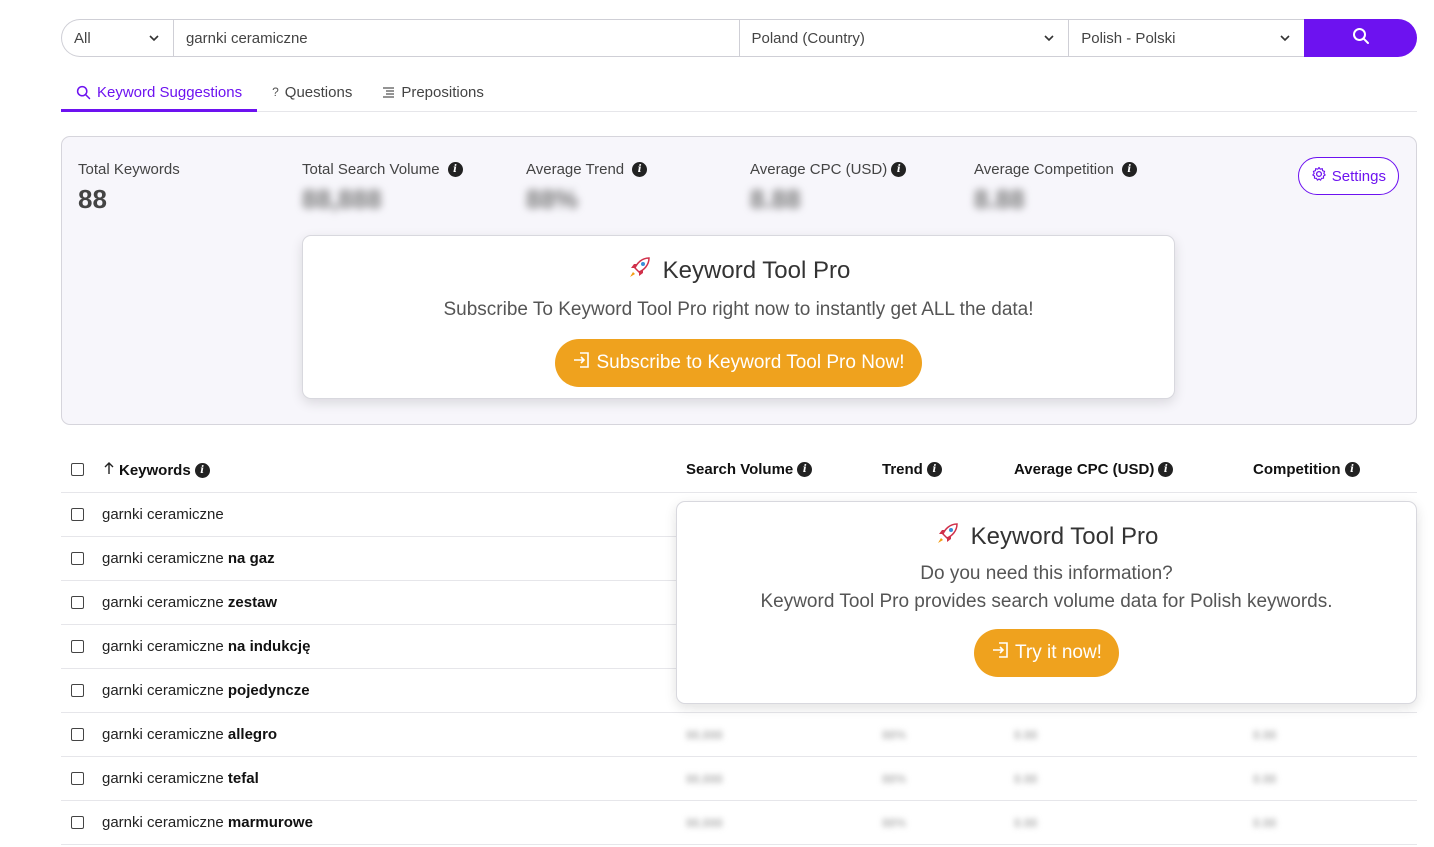 The height and width of the screenshot is (847, 1434). I want to click on promo-line-1: Do you need this information?, so click(1046, 573).